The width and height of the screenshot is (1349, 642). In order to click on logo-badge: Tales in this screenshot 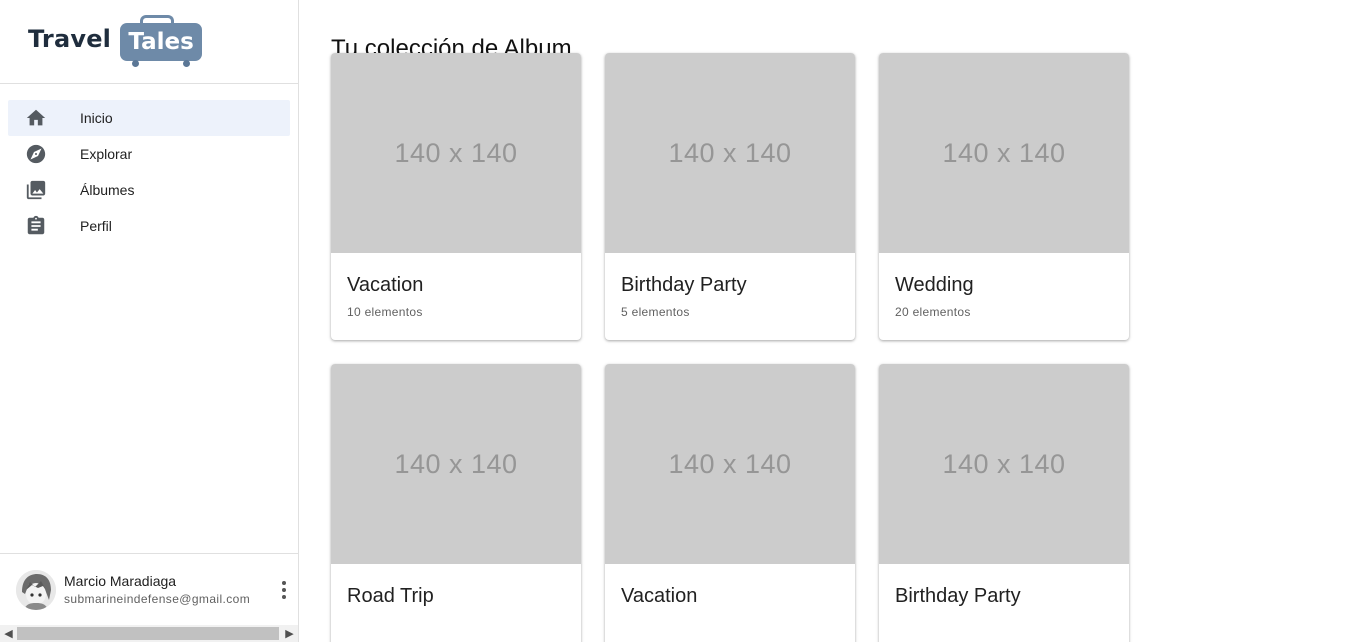, I will do `click(161, 41)`.